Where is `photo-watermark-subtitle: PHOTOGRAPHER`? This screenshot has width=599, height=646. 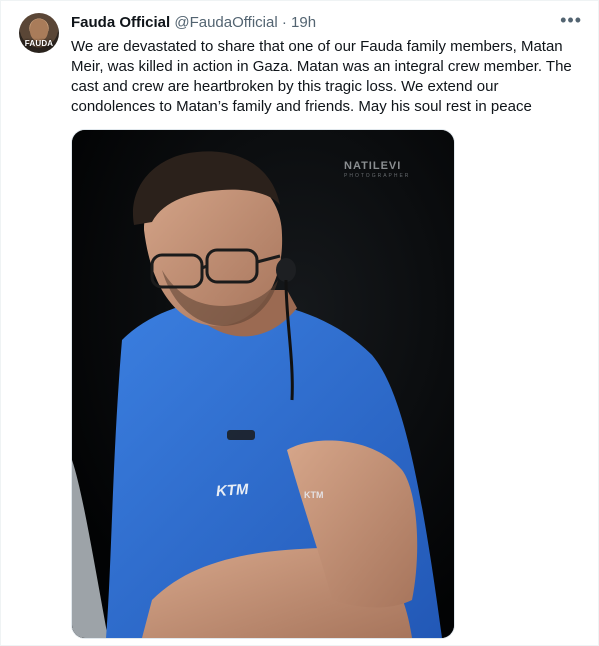 photo-watermark-subtitle: PHOTOGRAPHER is located at coordinates (377, 176).